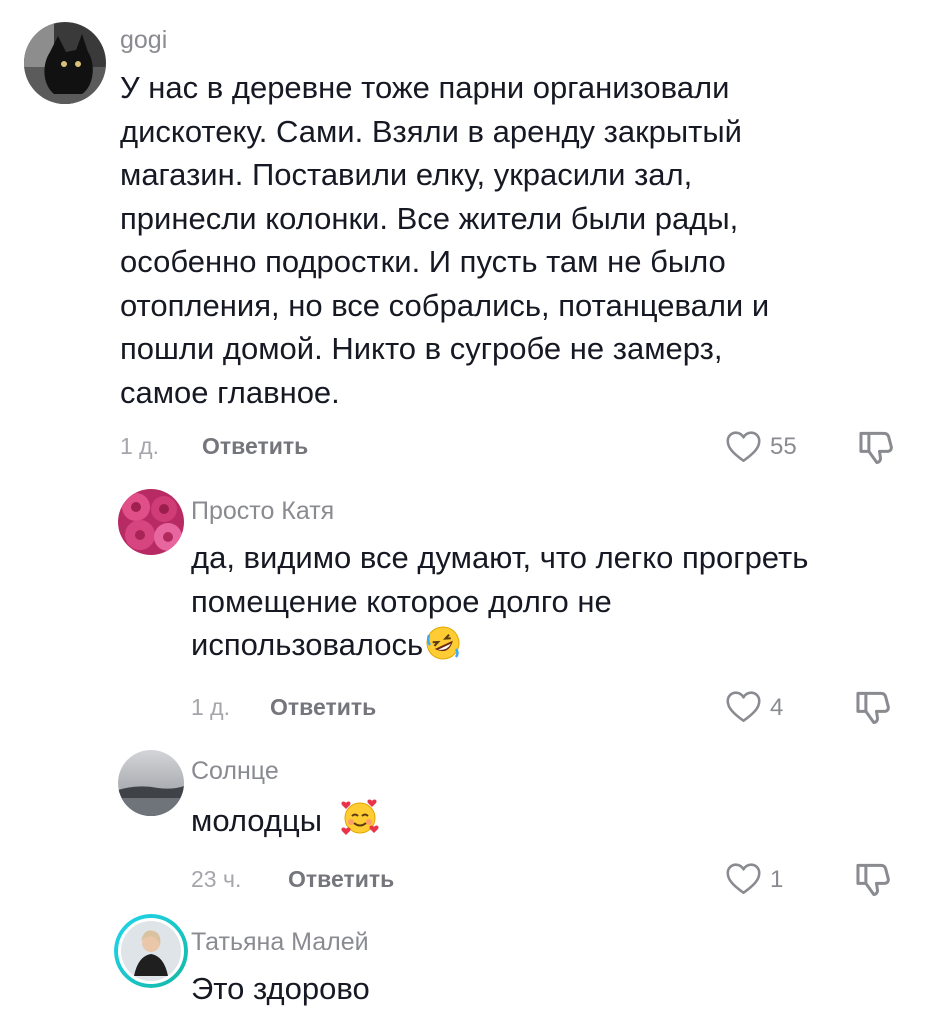 This screenshot has width=926, height=1024. I want to click on like-count: 4, so click(777, 707).